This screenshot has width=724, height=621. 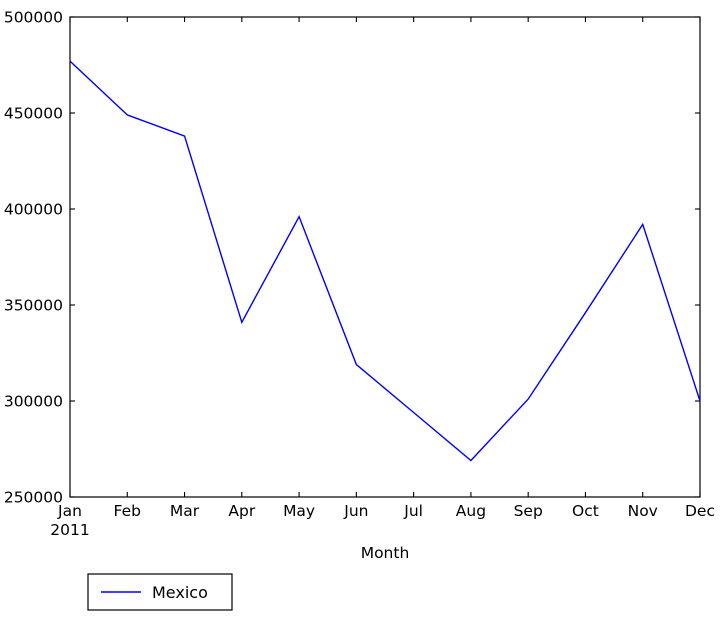 I want to click on x-axis-title: Month, so click(x=385, y=553).